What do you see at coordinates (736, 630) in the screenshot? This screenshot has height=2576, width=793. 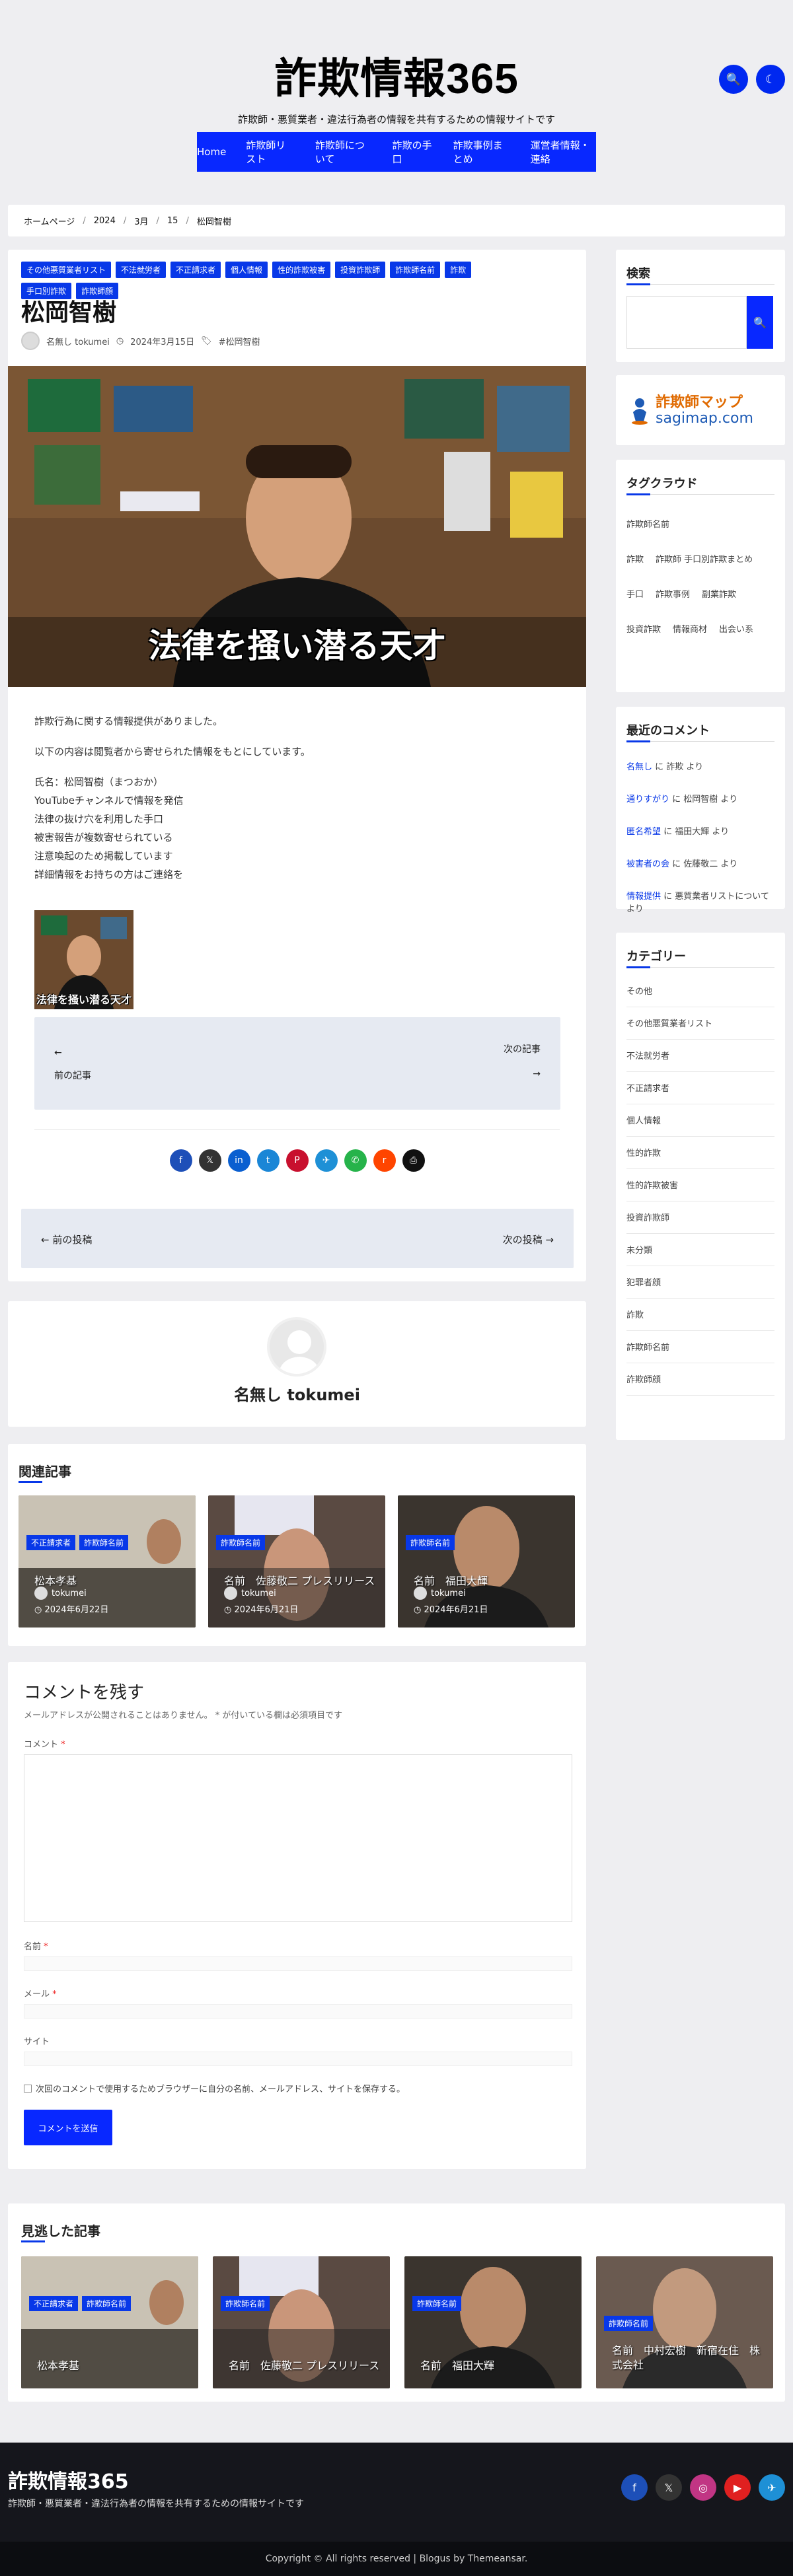 I see `tag-link: 出会い系` at bounding box center [736, 630].